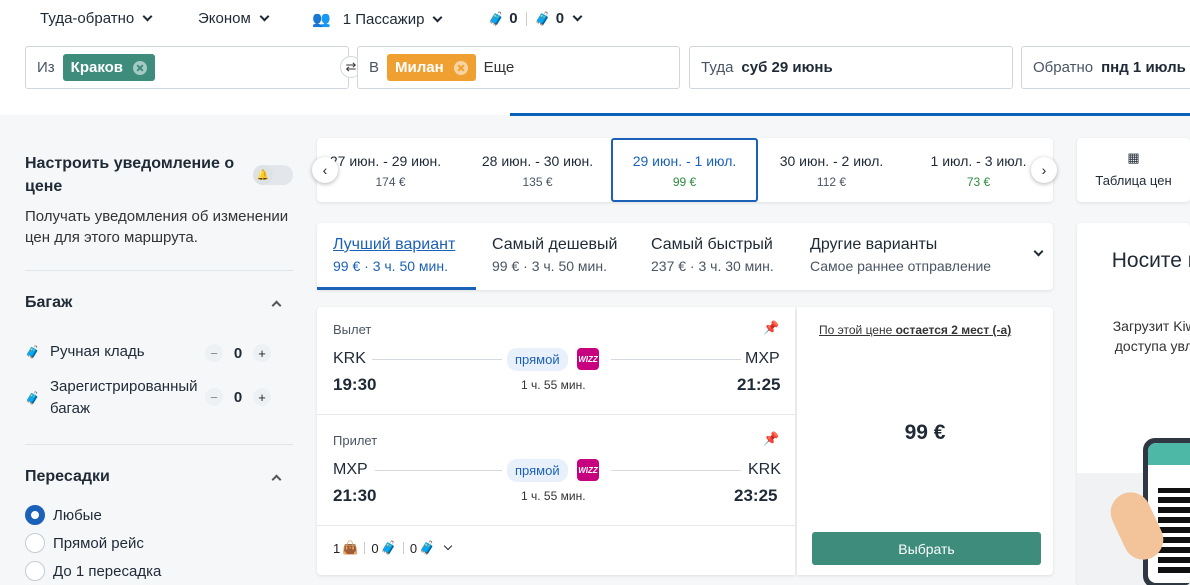 This screenshot has width=1190, height=585. What do you see at coordinates (978, 170) in the screenshot?
I see `date-card: 1 июл. - 3 июл. 73 €` at bounding box center [978, 170].